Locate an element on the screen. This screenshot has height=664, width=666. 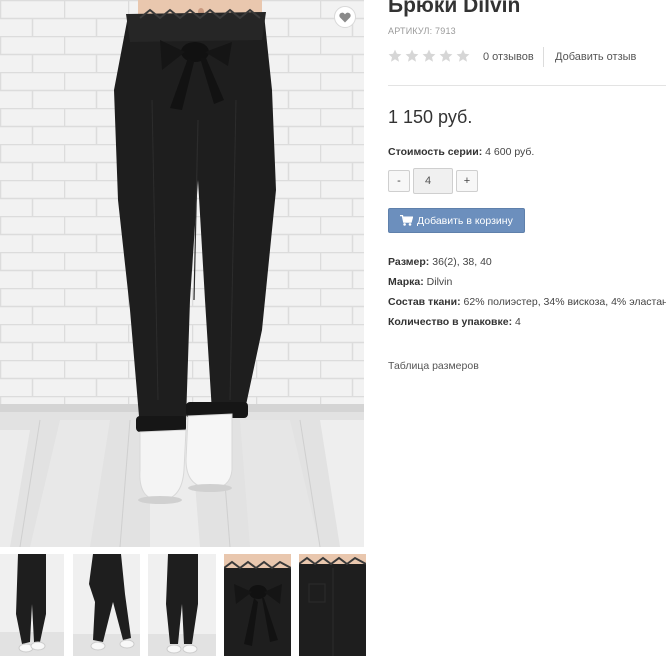
reviews-separator is located at coordinates (543, 57).